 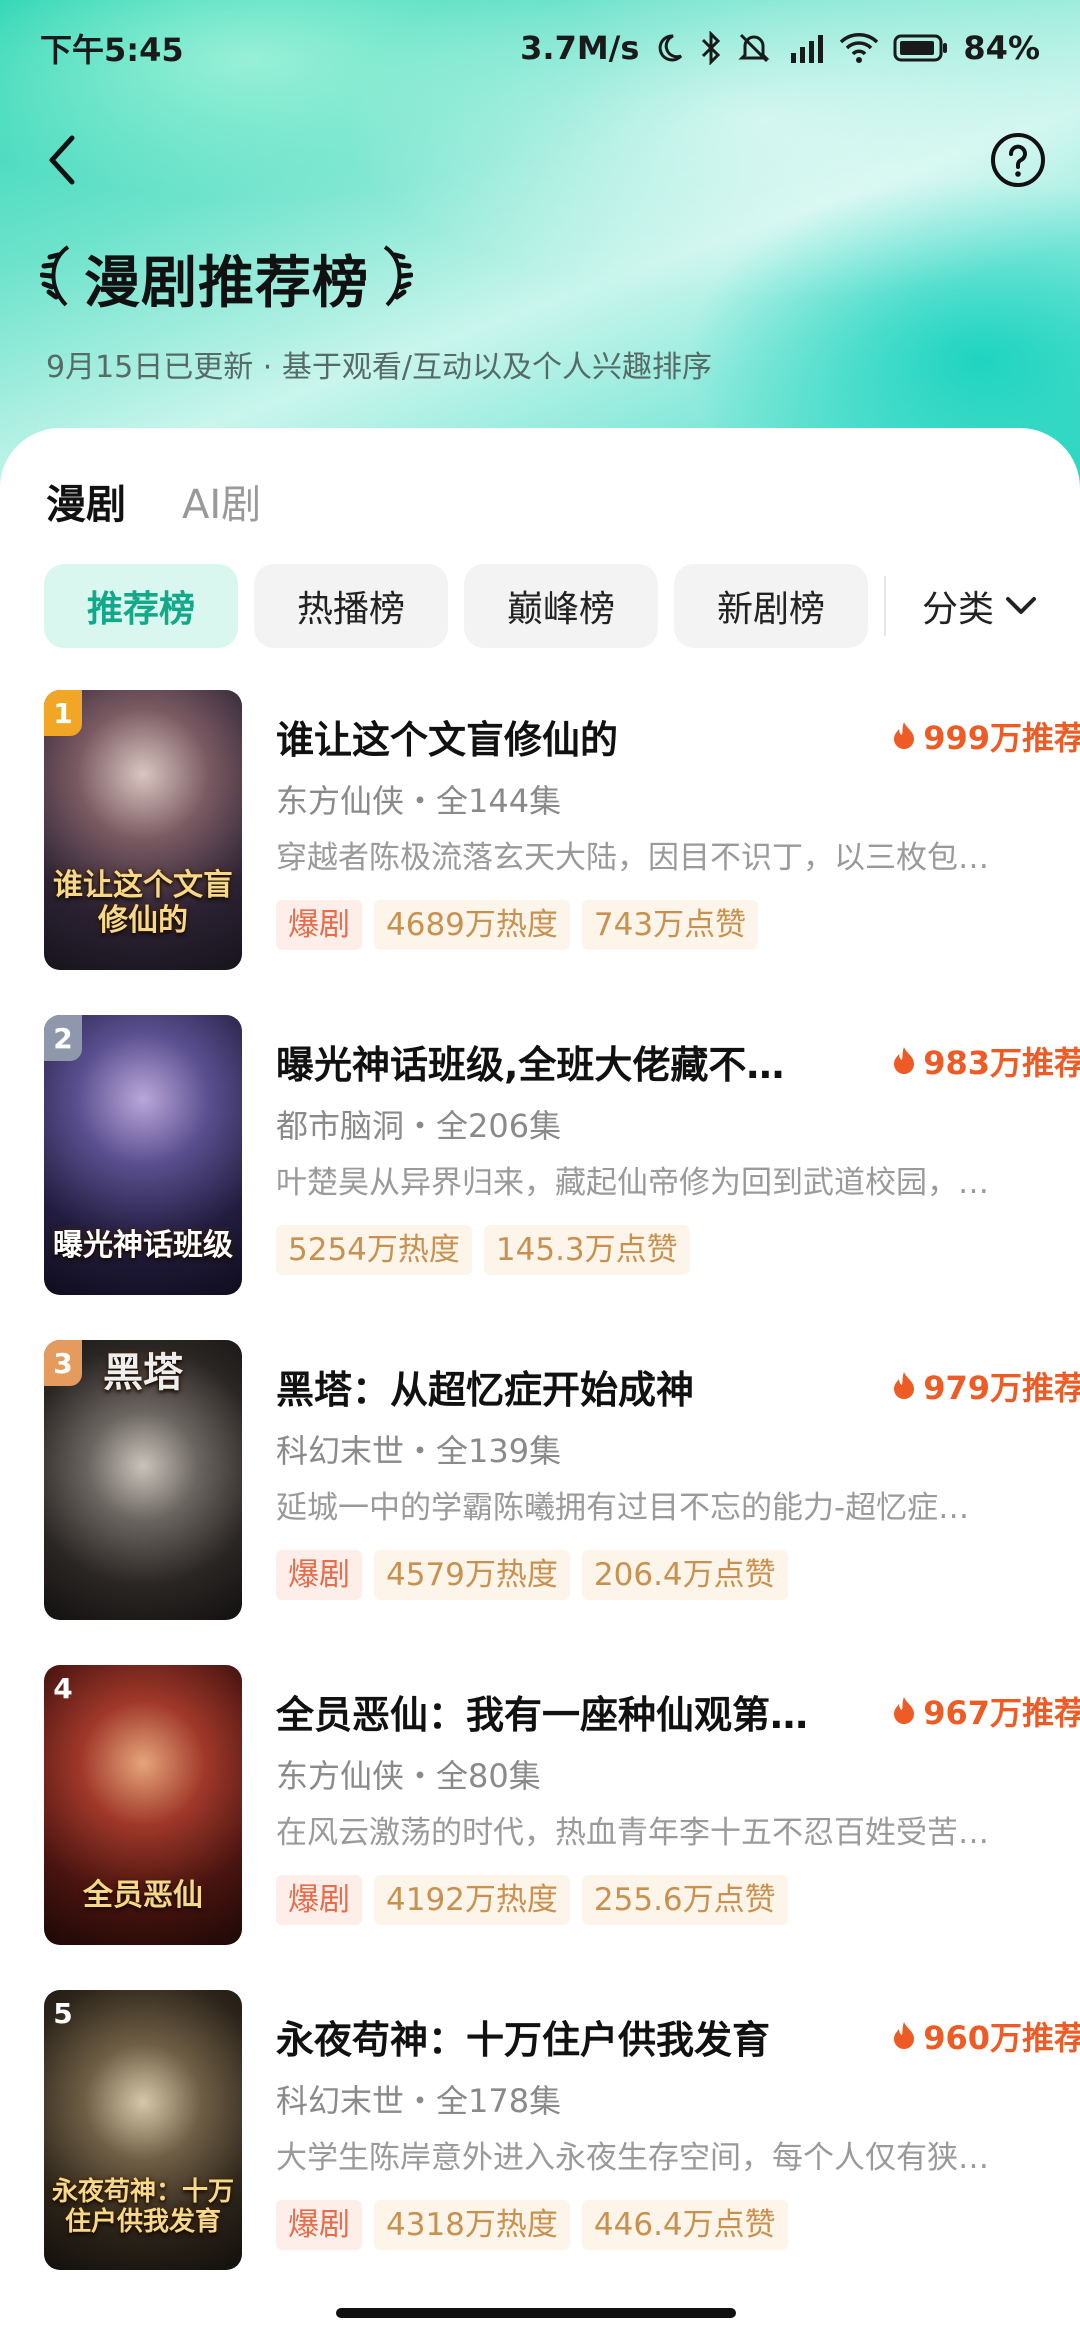 I want to click on tag-heat: 4318万热度, so click(x=472, y=2225).